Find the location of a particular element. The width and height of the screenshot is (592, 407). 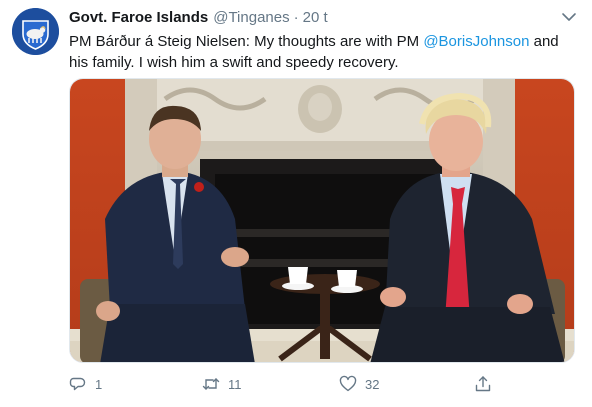

share-icon is located at coordinates (483, 384).